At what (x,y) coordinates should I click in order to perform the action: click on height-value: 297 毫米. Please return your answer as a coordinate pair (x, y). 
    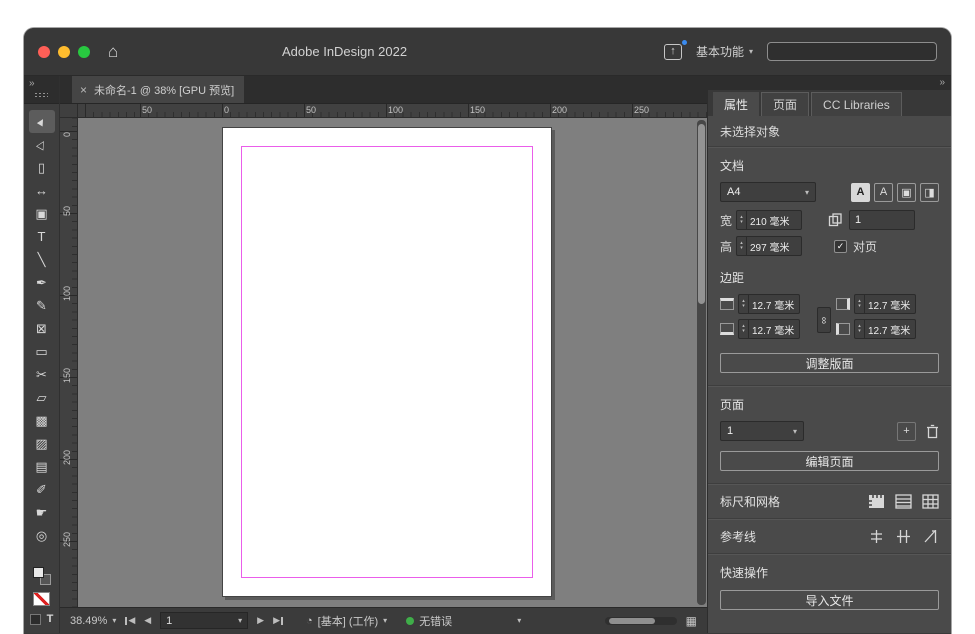
    Looking at the image, I should click on (770, 248).